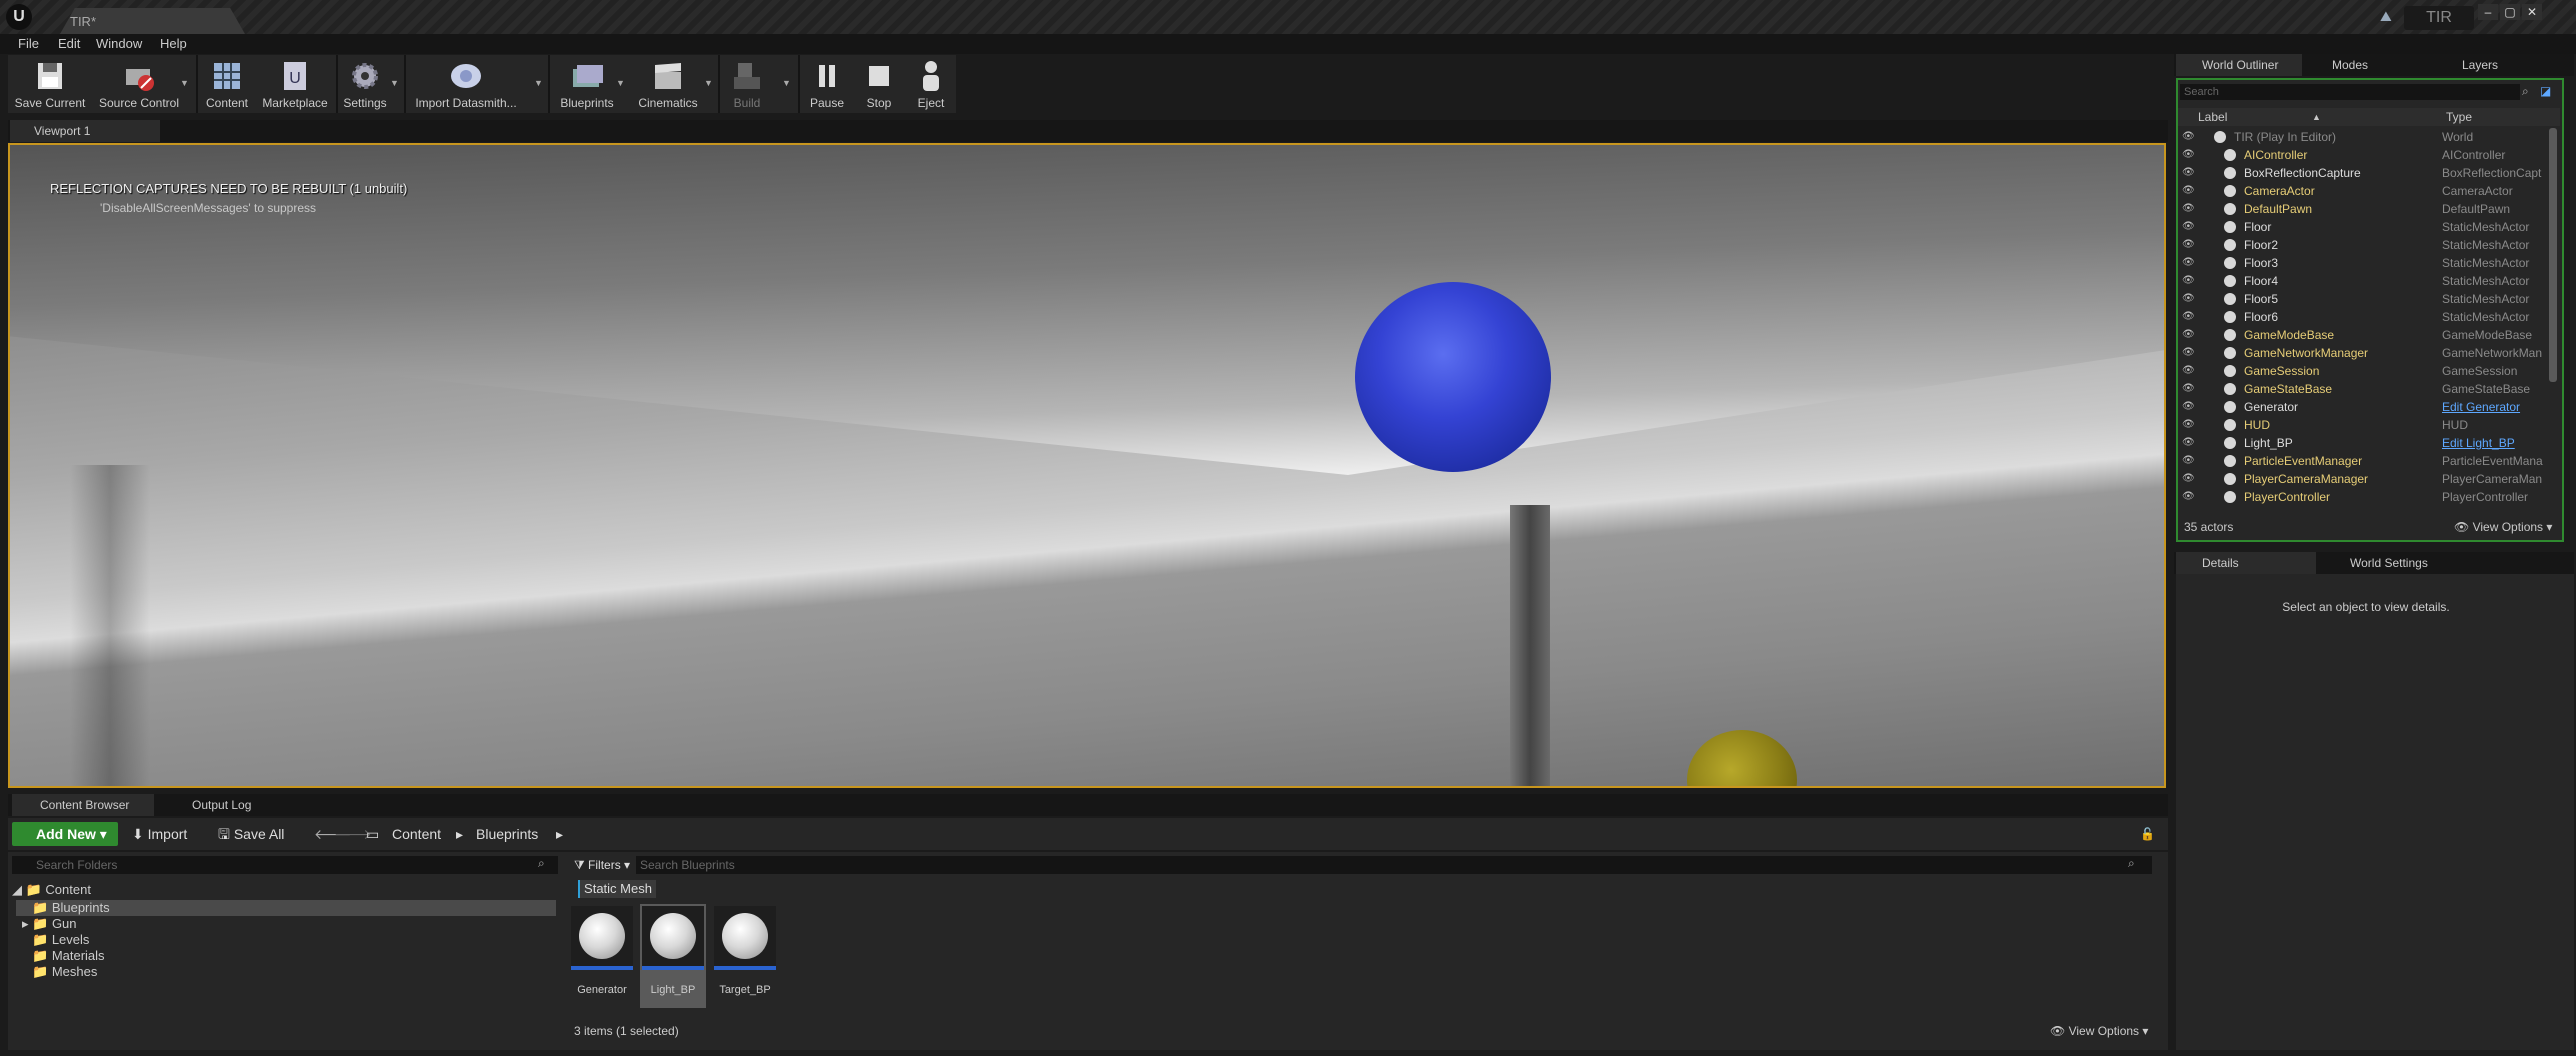 This screenshot has height=1056, width=2576. Describe the element at coordinates (673, 956) in the screenshot. I see `asset-tile-light-bp: Light_BP` at that location.